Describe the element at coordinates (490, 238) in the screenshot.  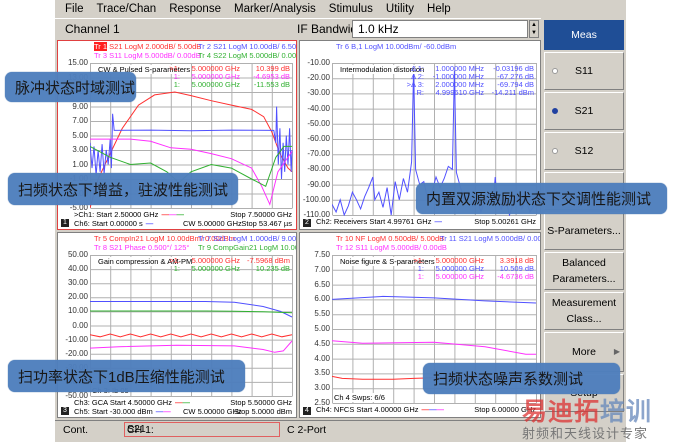
I see `trace-header: Tr 11 S21 LogM 5.000dB/ 0.00dB` at that location.